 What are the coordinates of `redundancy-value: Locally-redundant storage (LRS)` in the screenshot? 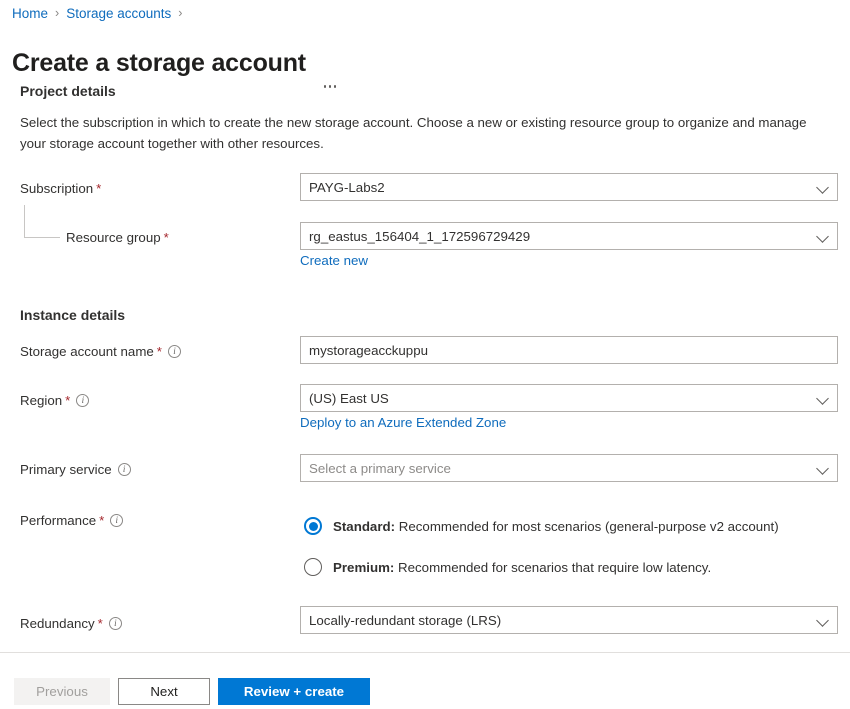 It's located at (405, 620).